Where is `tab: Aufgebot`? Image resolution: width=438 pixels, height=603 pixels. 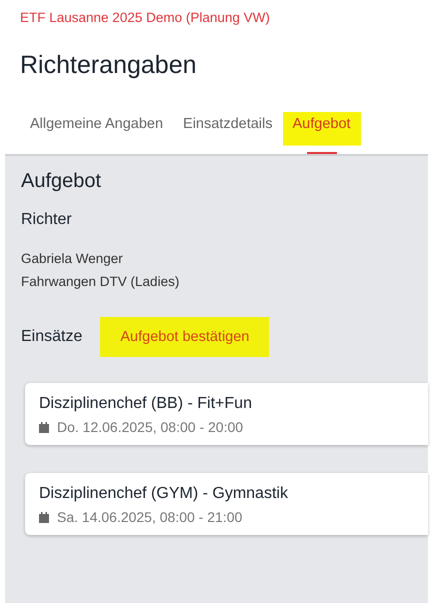
tab: Aufgebot is located at coordinates (321, 133).